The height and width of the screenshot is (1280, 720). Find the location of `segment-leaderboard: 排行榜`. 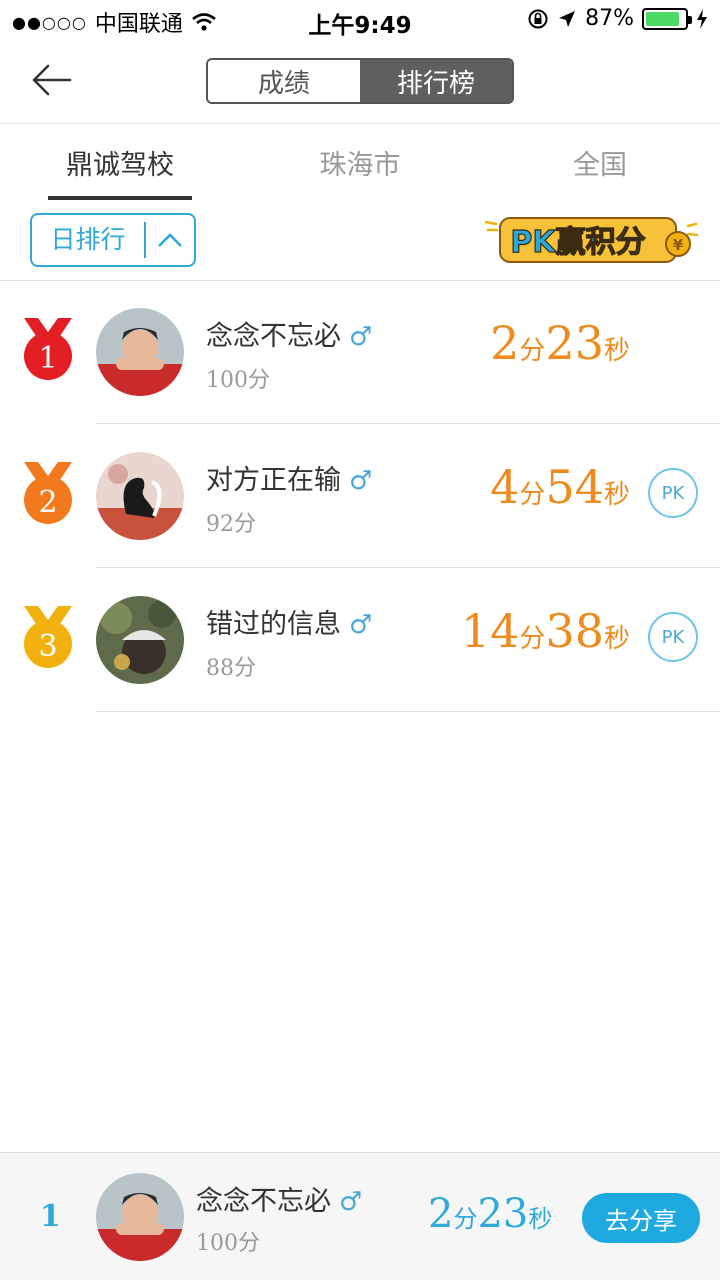

segment-leaderboard: 排行榜 is located at coordinates (436, 81).